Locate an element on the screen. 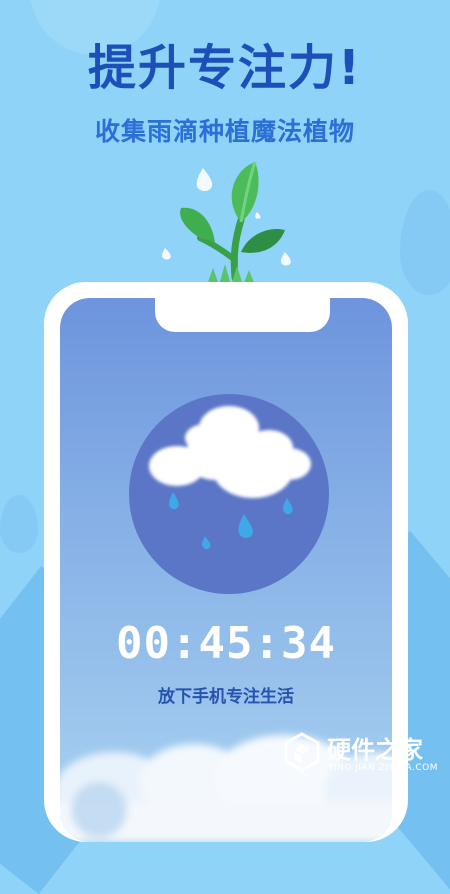 This screenshot has width=450, height=894. hexagon-logo-icon is located at coordinates (302, 752).